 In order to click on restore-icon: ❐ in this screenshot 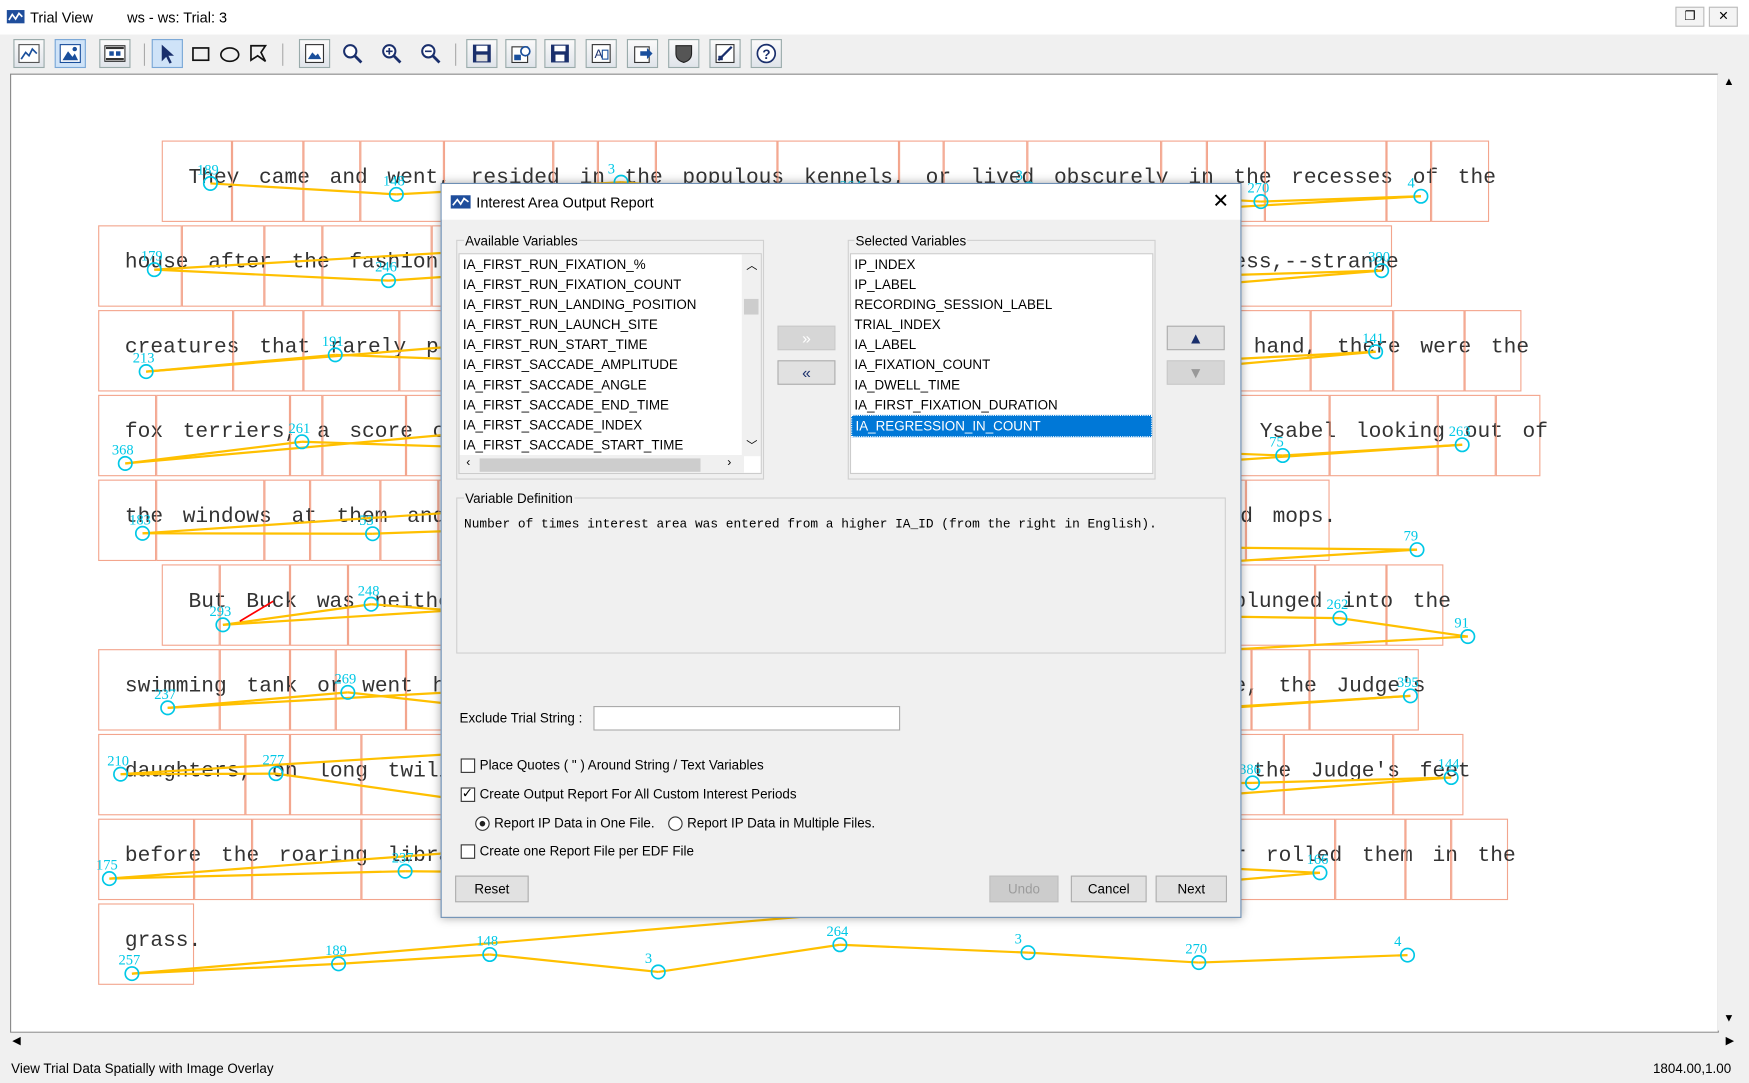, I will do `click(1690, 17)`.